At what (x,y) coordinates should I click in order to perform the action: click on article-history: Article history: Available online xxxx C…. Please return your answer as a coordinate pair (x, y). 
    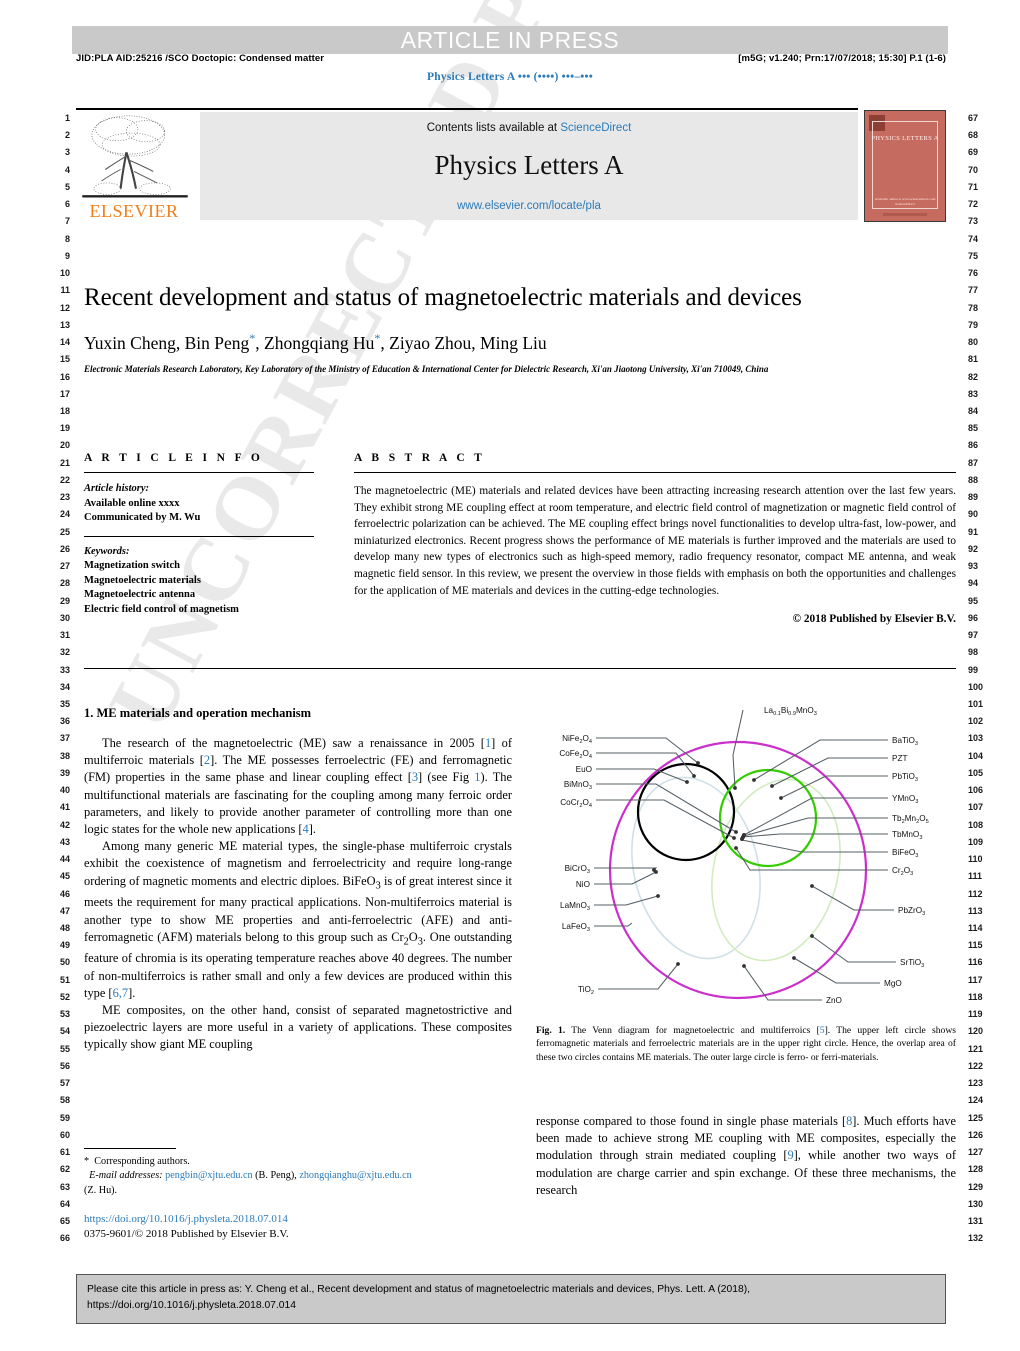
    Looking at the image, I should click on (199, 504).